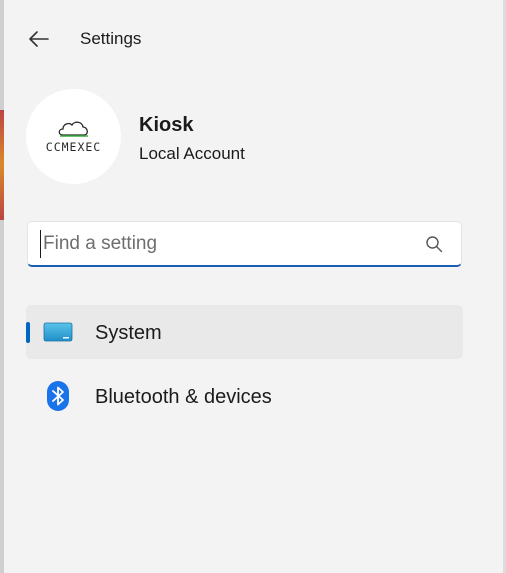 The width and height of the screenshot is (506, 573). I want to click on avatar: CCMEXEC, so click(73, 136).